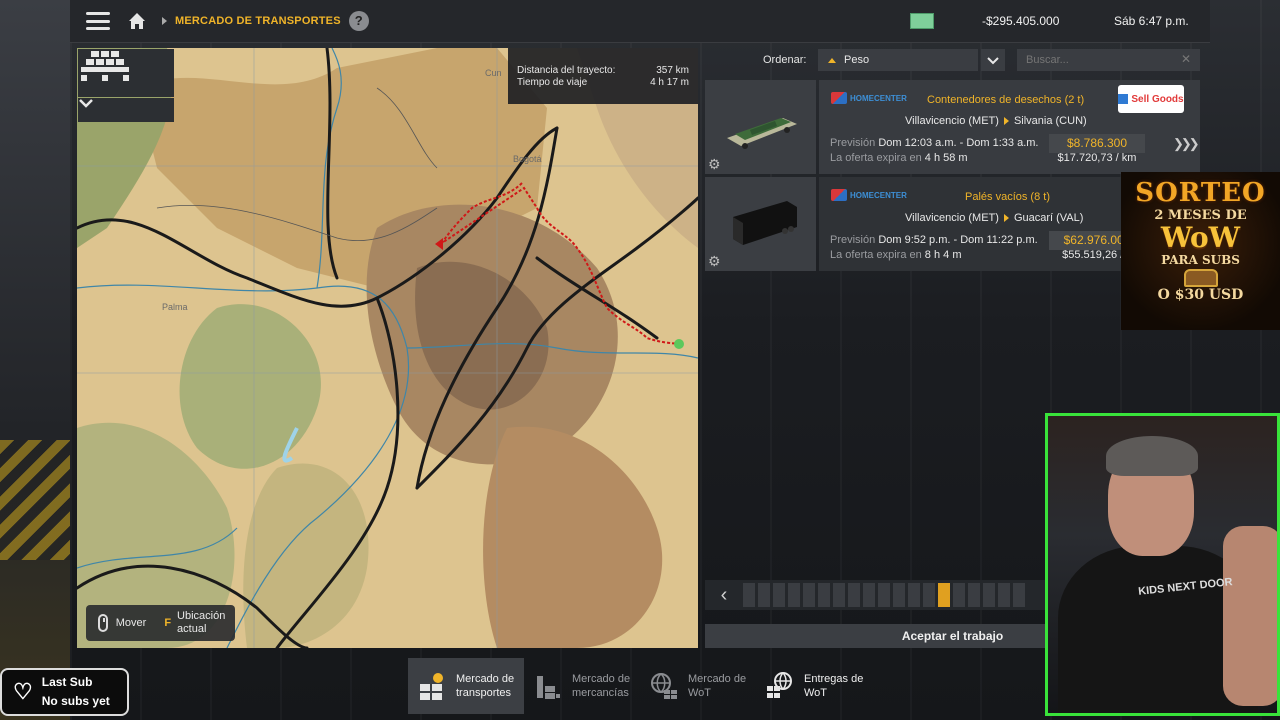  What do you see at coordinates (1200, 260) in the screenshot?
I see `banner-line: PARA SUBS` at bounding box center [1200, 260].